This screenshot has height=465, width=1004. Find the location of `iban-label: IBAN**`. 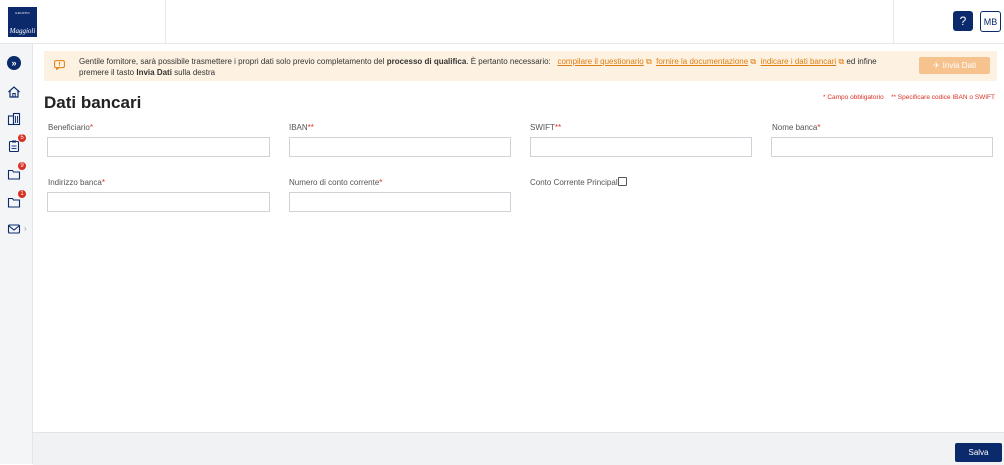

iban-label: IBAN** is located at coordinates (301, 127).